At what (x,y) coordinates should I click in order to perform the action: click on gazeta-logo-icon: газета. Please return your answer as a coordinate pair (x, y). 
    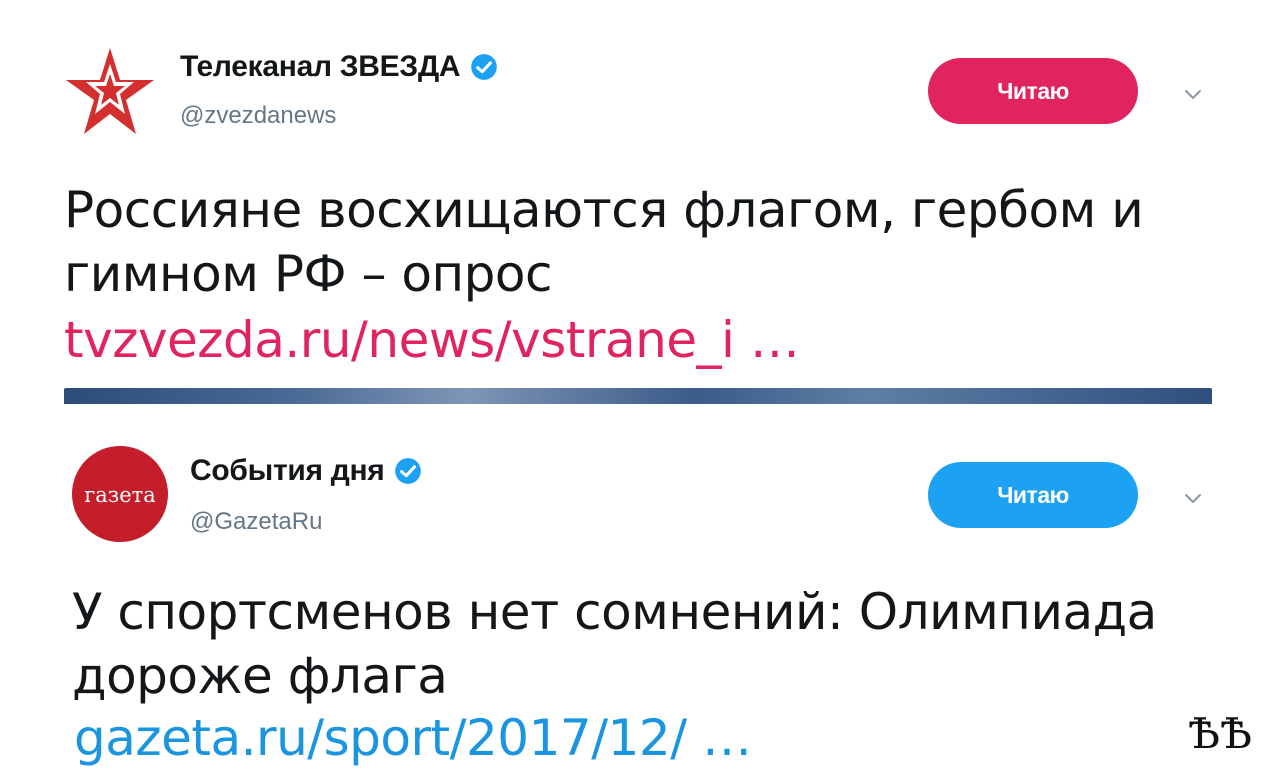
    Looking at the image, I should click on (120, 494).